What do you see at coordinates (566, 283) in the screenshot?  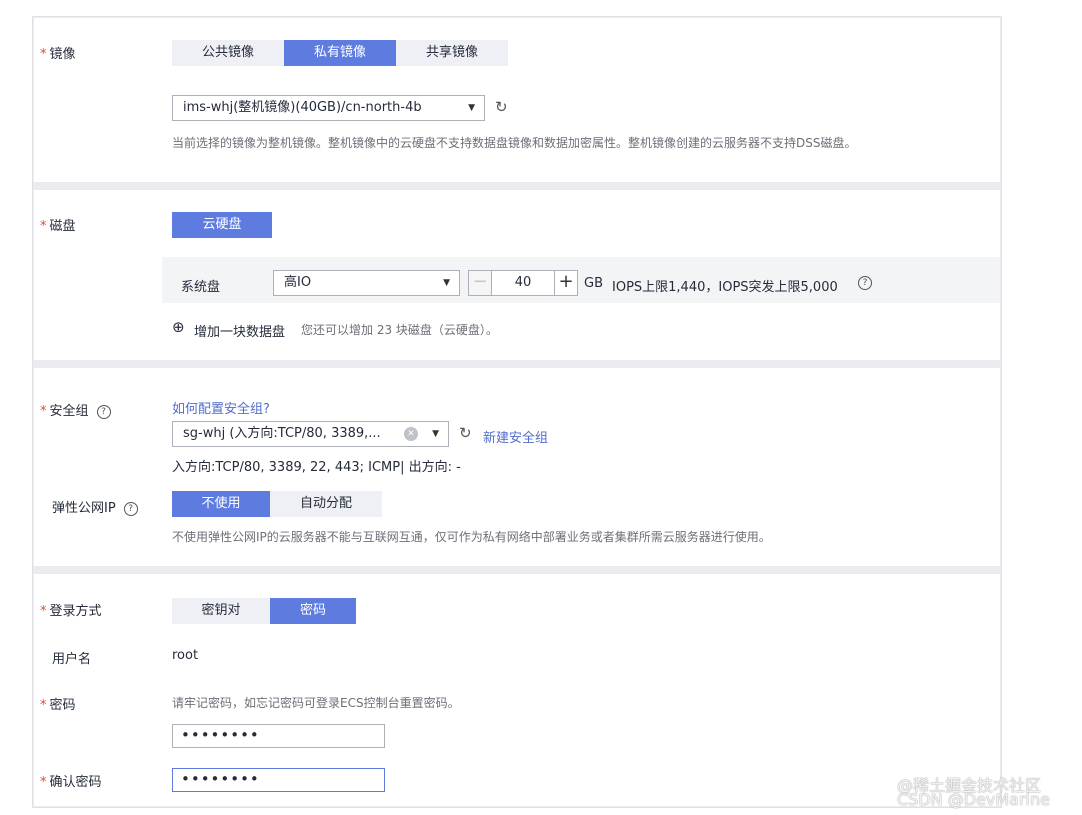 I see `increase-size-button: +` at bounding box center [566, 283].